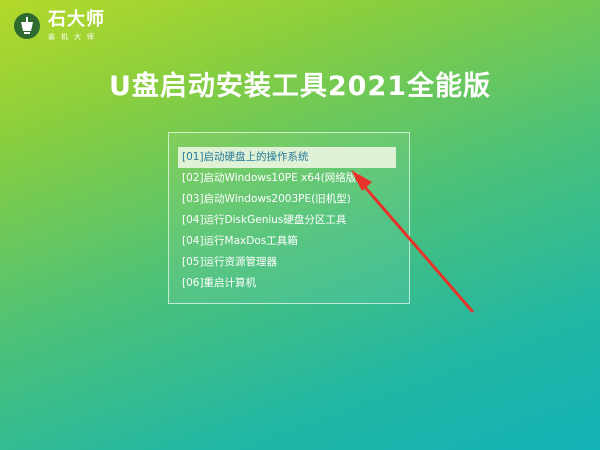  Describe the element at coordinates (300, 86) in the screenshot. I see `page-title: U盘启动安装工具2021全能版` at that location.